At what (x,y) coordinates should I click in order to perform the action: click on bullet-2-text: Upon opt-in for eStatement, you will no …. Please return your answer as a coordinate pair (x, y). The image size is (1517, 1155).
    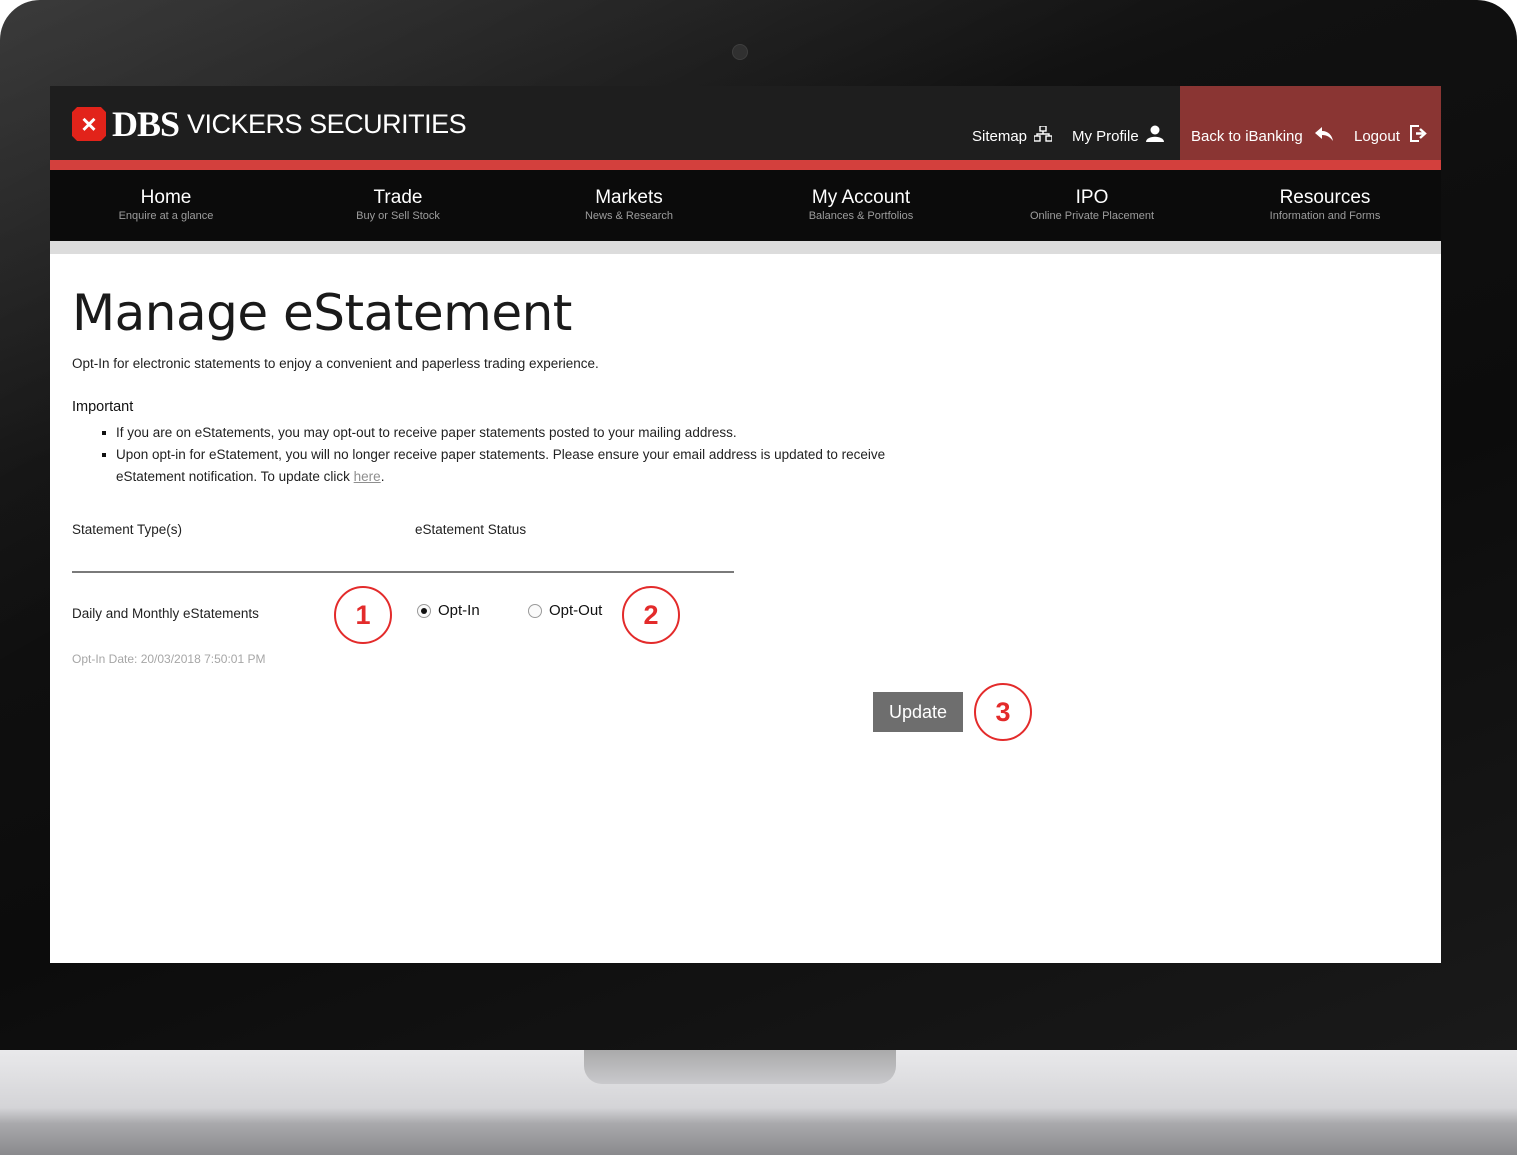
    Looking at the image, I should click on (501, 465).